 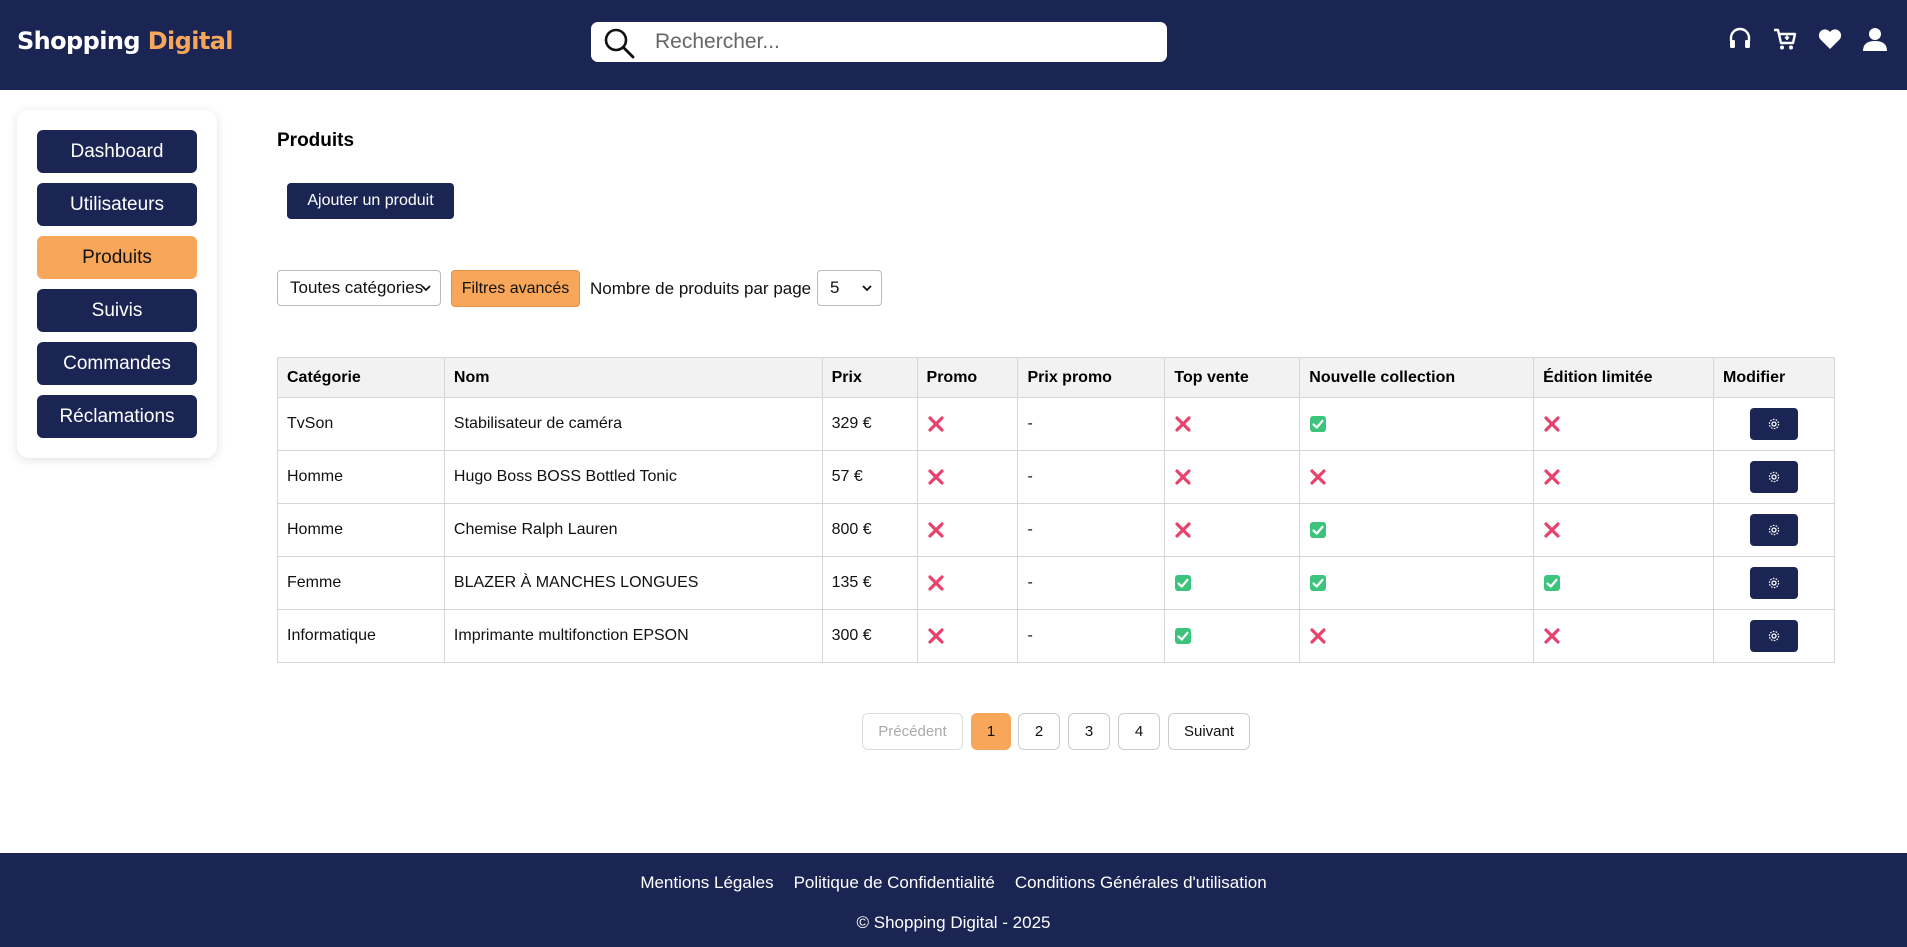 What do you see at coordinates (1740, 39) in the screenshot?
I see `headset-icon` at bounding box center [1740, 39].